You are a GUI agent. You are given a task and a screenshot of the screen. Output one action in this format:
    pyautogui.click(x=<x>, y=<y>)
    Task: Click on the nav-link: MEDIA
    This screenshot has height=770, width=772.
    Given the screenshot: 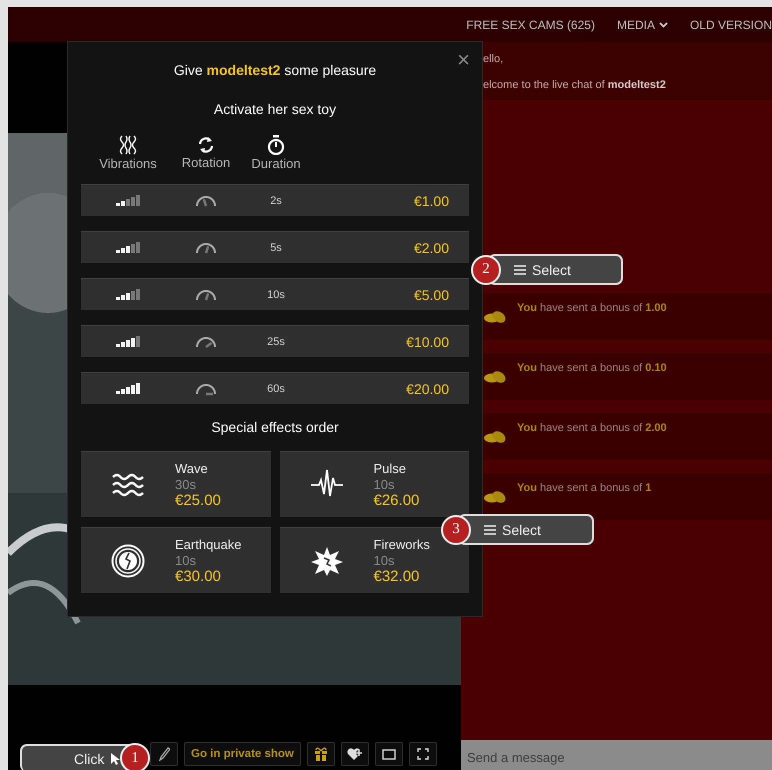 What is the action you would take?
    pyautogui.click(x=642, y=25)
    